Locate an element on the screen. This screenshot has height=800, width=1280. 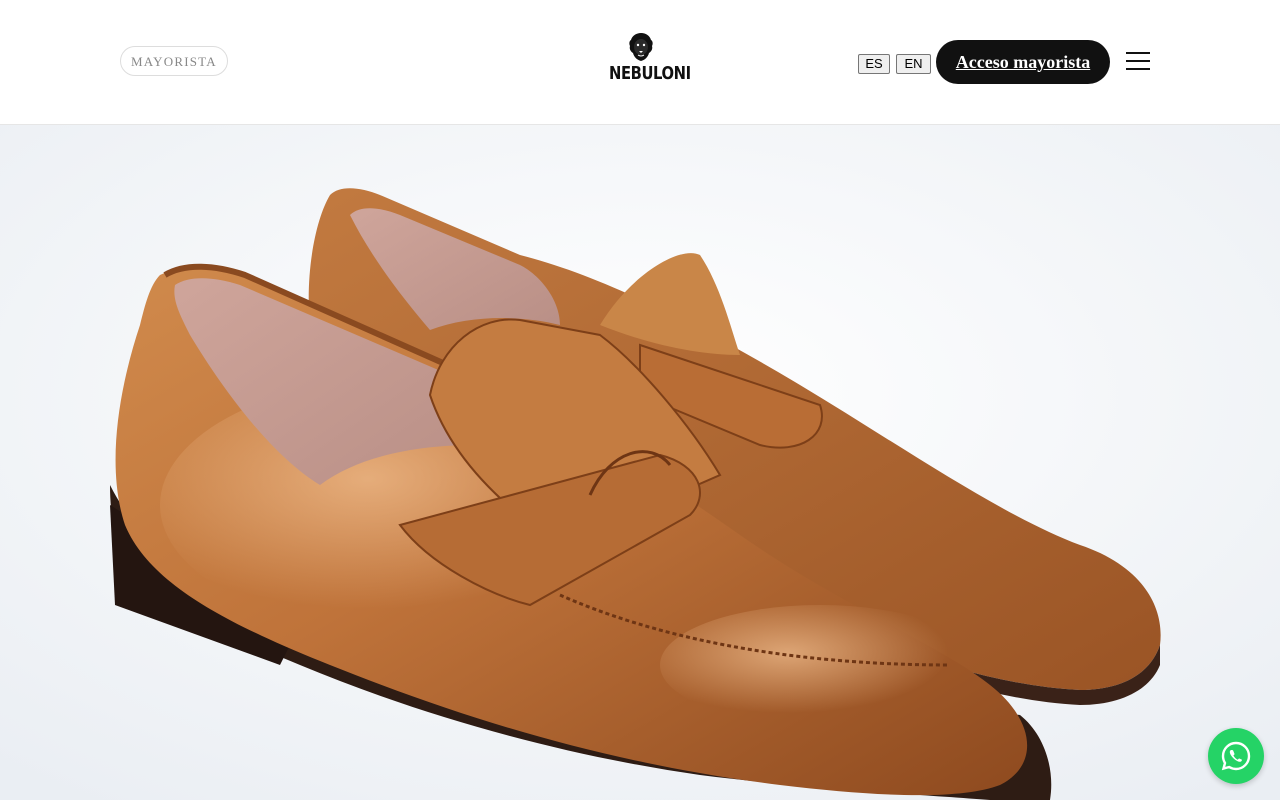
wholesale-access-button: Acceso mayorista is located at coordinates (1023, 62).